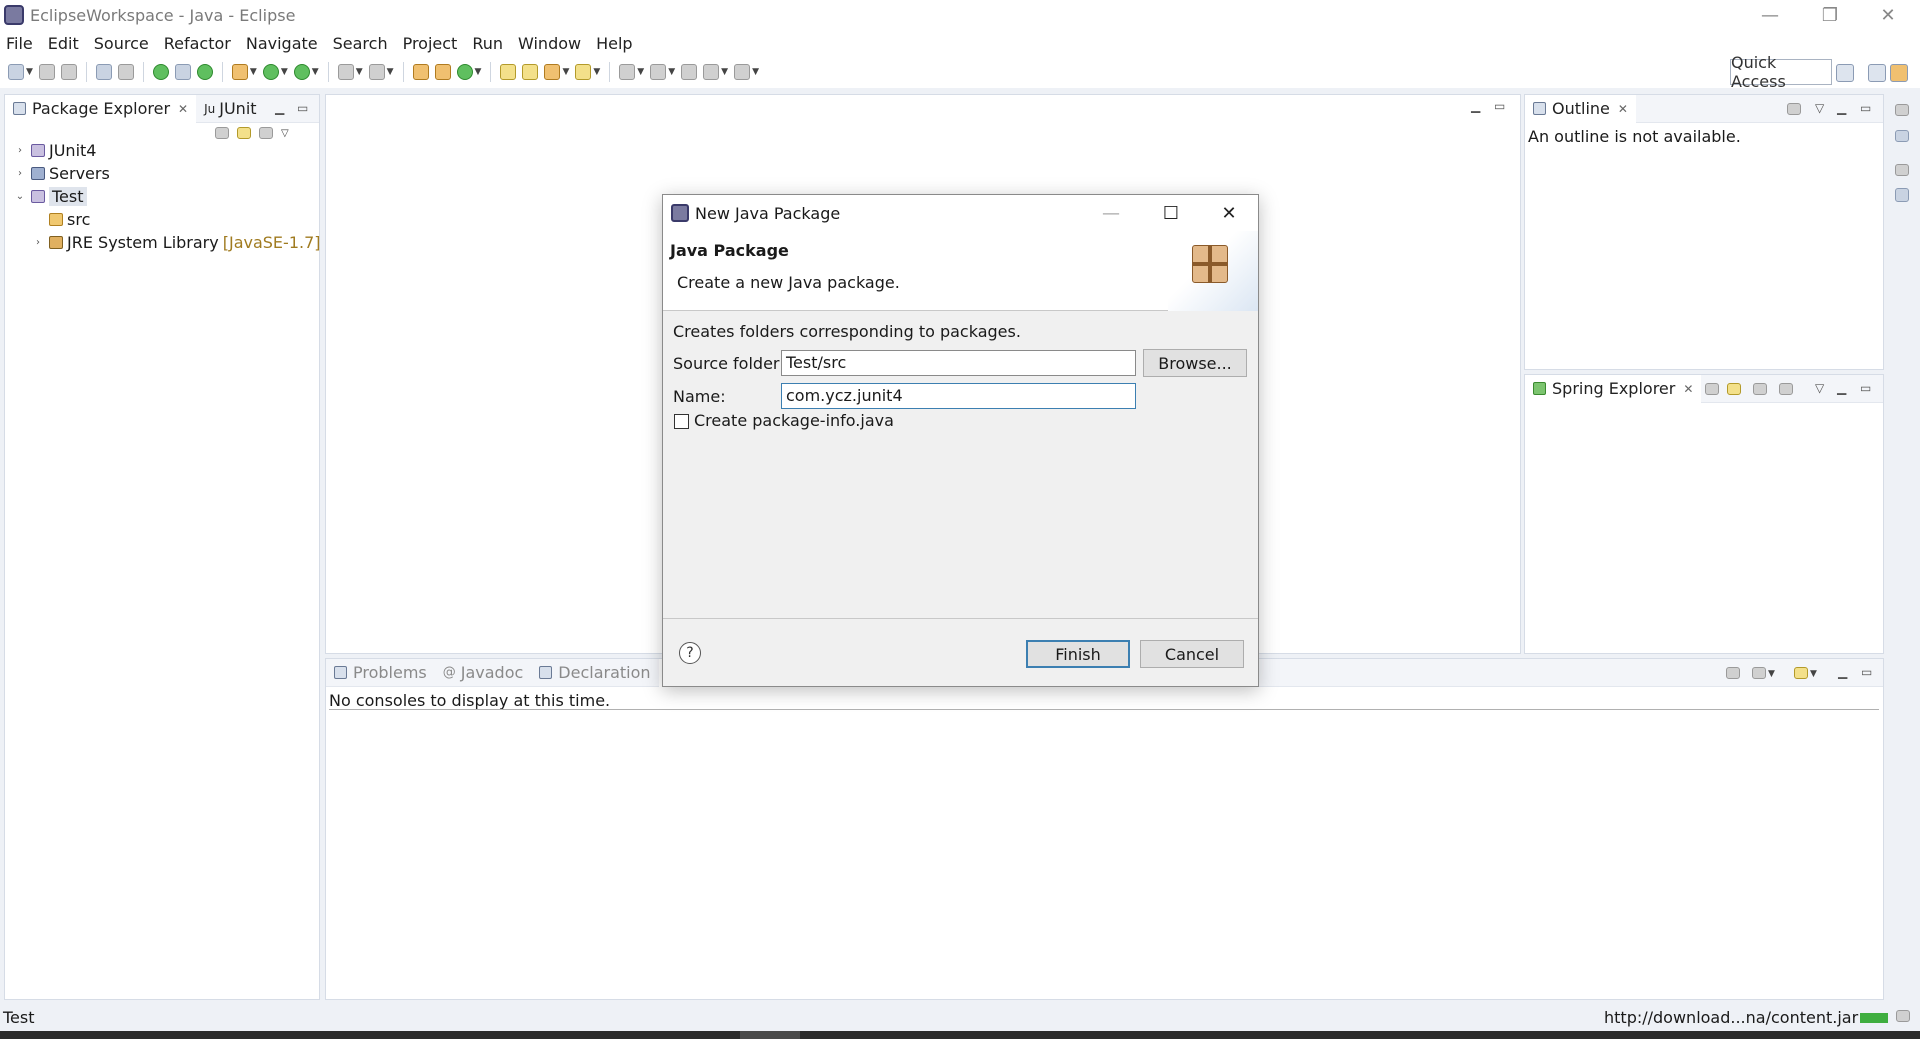 The width and height of the screenshot is (1920, 1039). What do you see at coordinates (29, 72) in the screenshot?
I see `new-dropdown-icon: ▼` at bounding box center [29, 72].